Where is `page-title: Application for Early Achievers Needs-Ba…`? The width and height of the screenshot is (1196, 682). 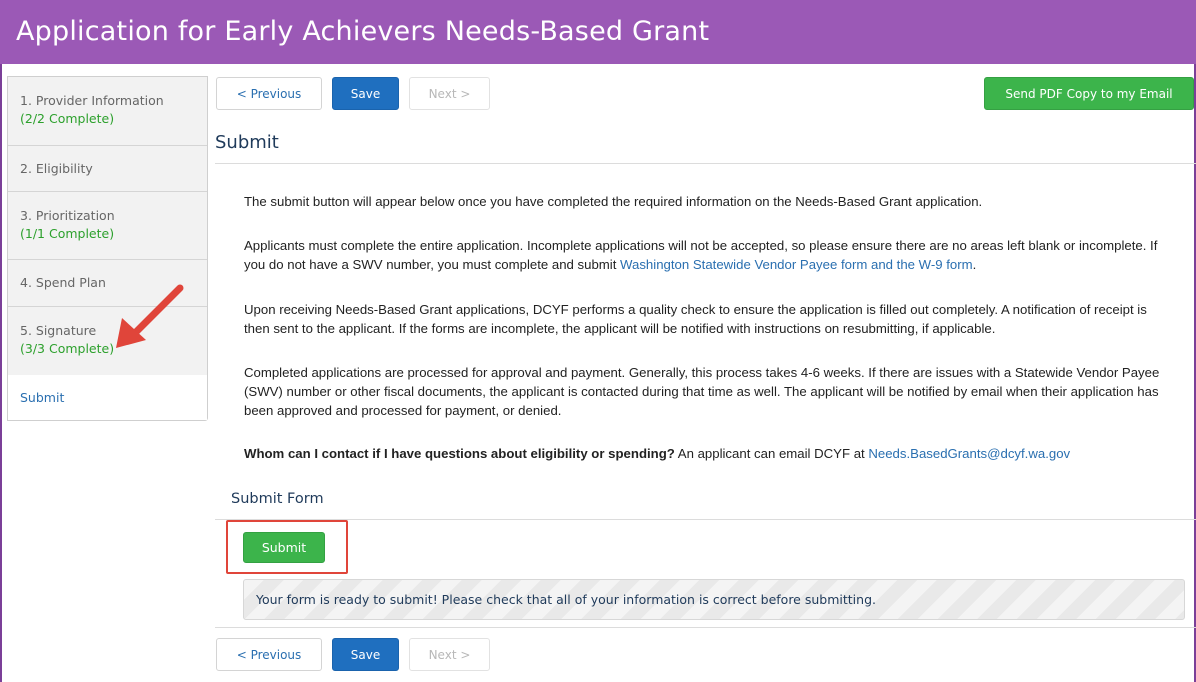
page-title: Application for Early Achievers Needs-Ba… is located at coordinates (598, 32).